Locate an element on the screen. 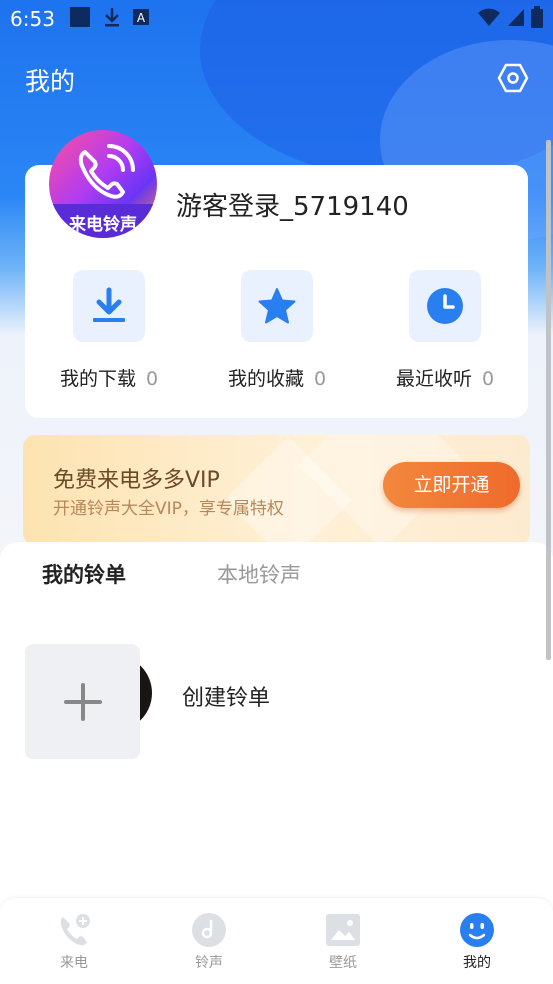 This screenshot has width=553, height=984. plus-icon is located at coordinates (82, 701).